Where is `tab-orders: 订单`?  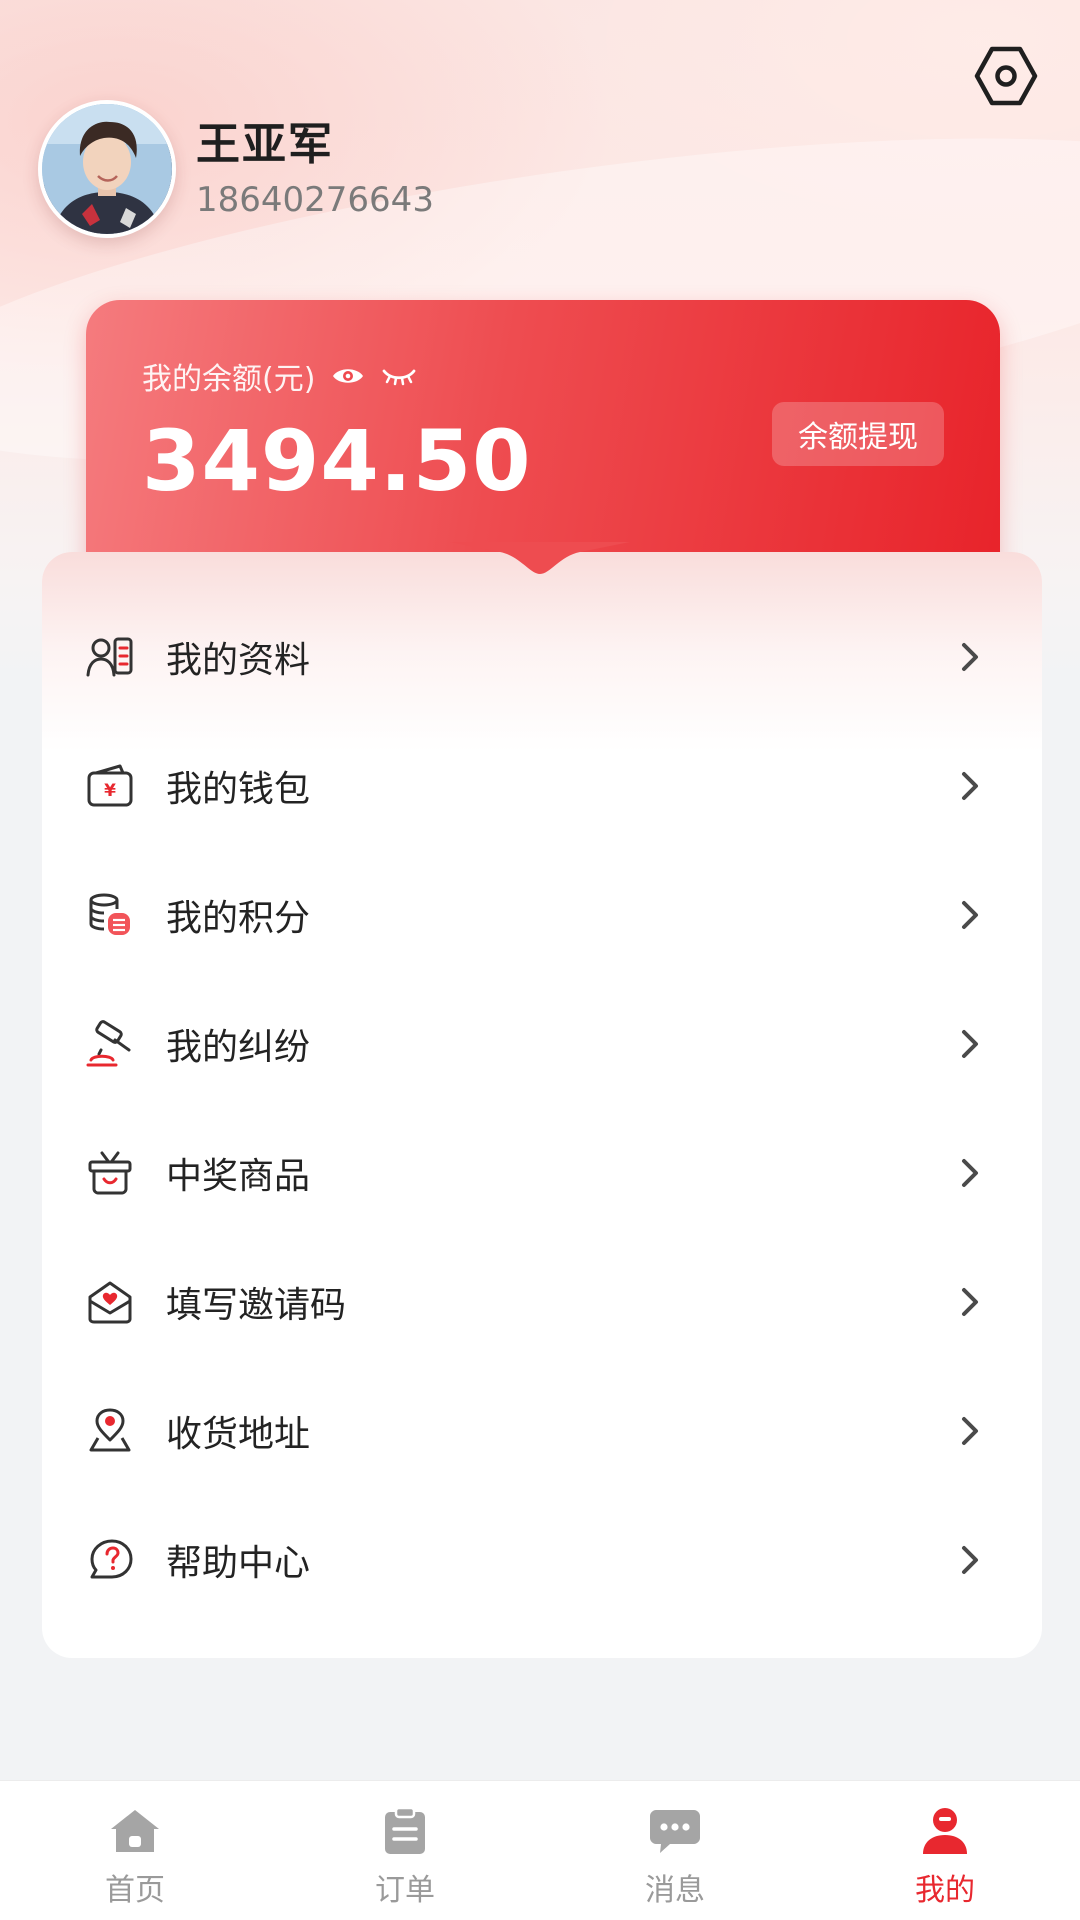
tab-orders: 订单 is located at coordinates (405, 1850).